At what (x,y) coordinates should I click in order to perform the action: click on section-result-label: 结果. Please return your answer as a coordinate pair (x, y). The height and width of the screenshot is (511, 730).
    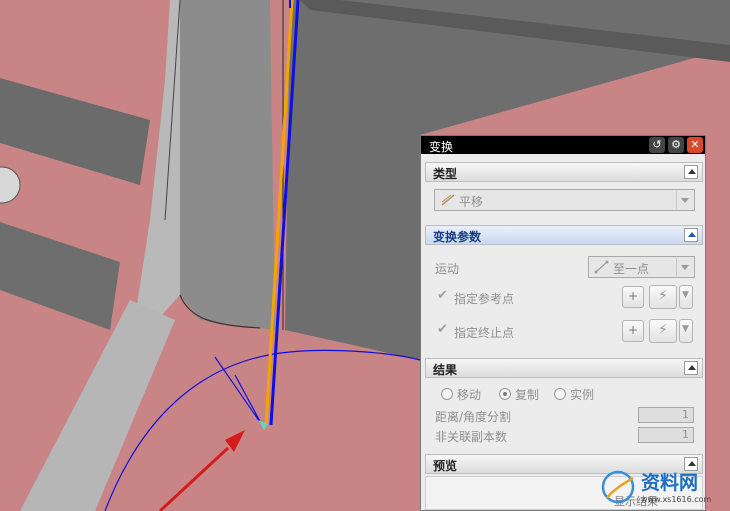
    Looking at the image, I should click on (445, 370).